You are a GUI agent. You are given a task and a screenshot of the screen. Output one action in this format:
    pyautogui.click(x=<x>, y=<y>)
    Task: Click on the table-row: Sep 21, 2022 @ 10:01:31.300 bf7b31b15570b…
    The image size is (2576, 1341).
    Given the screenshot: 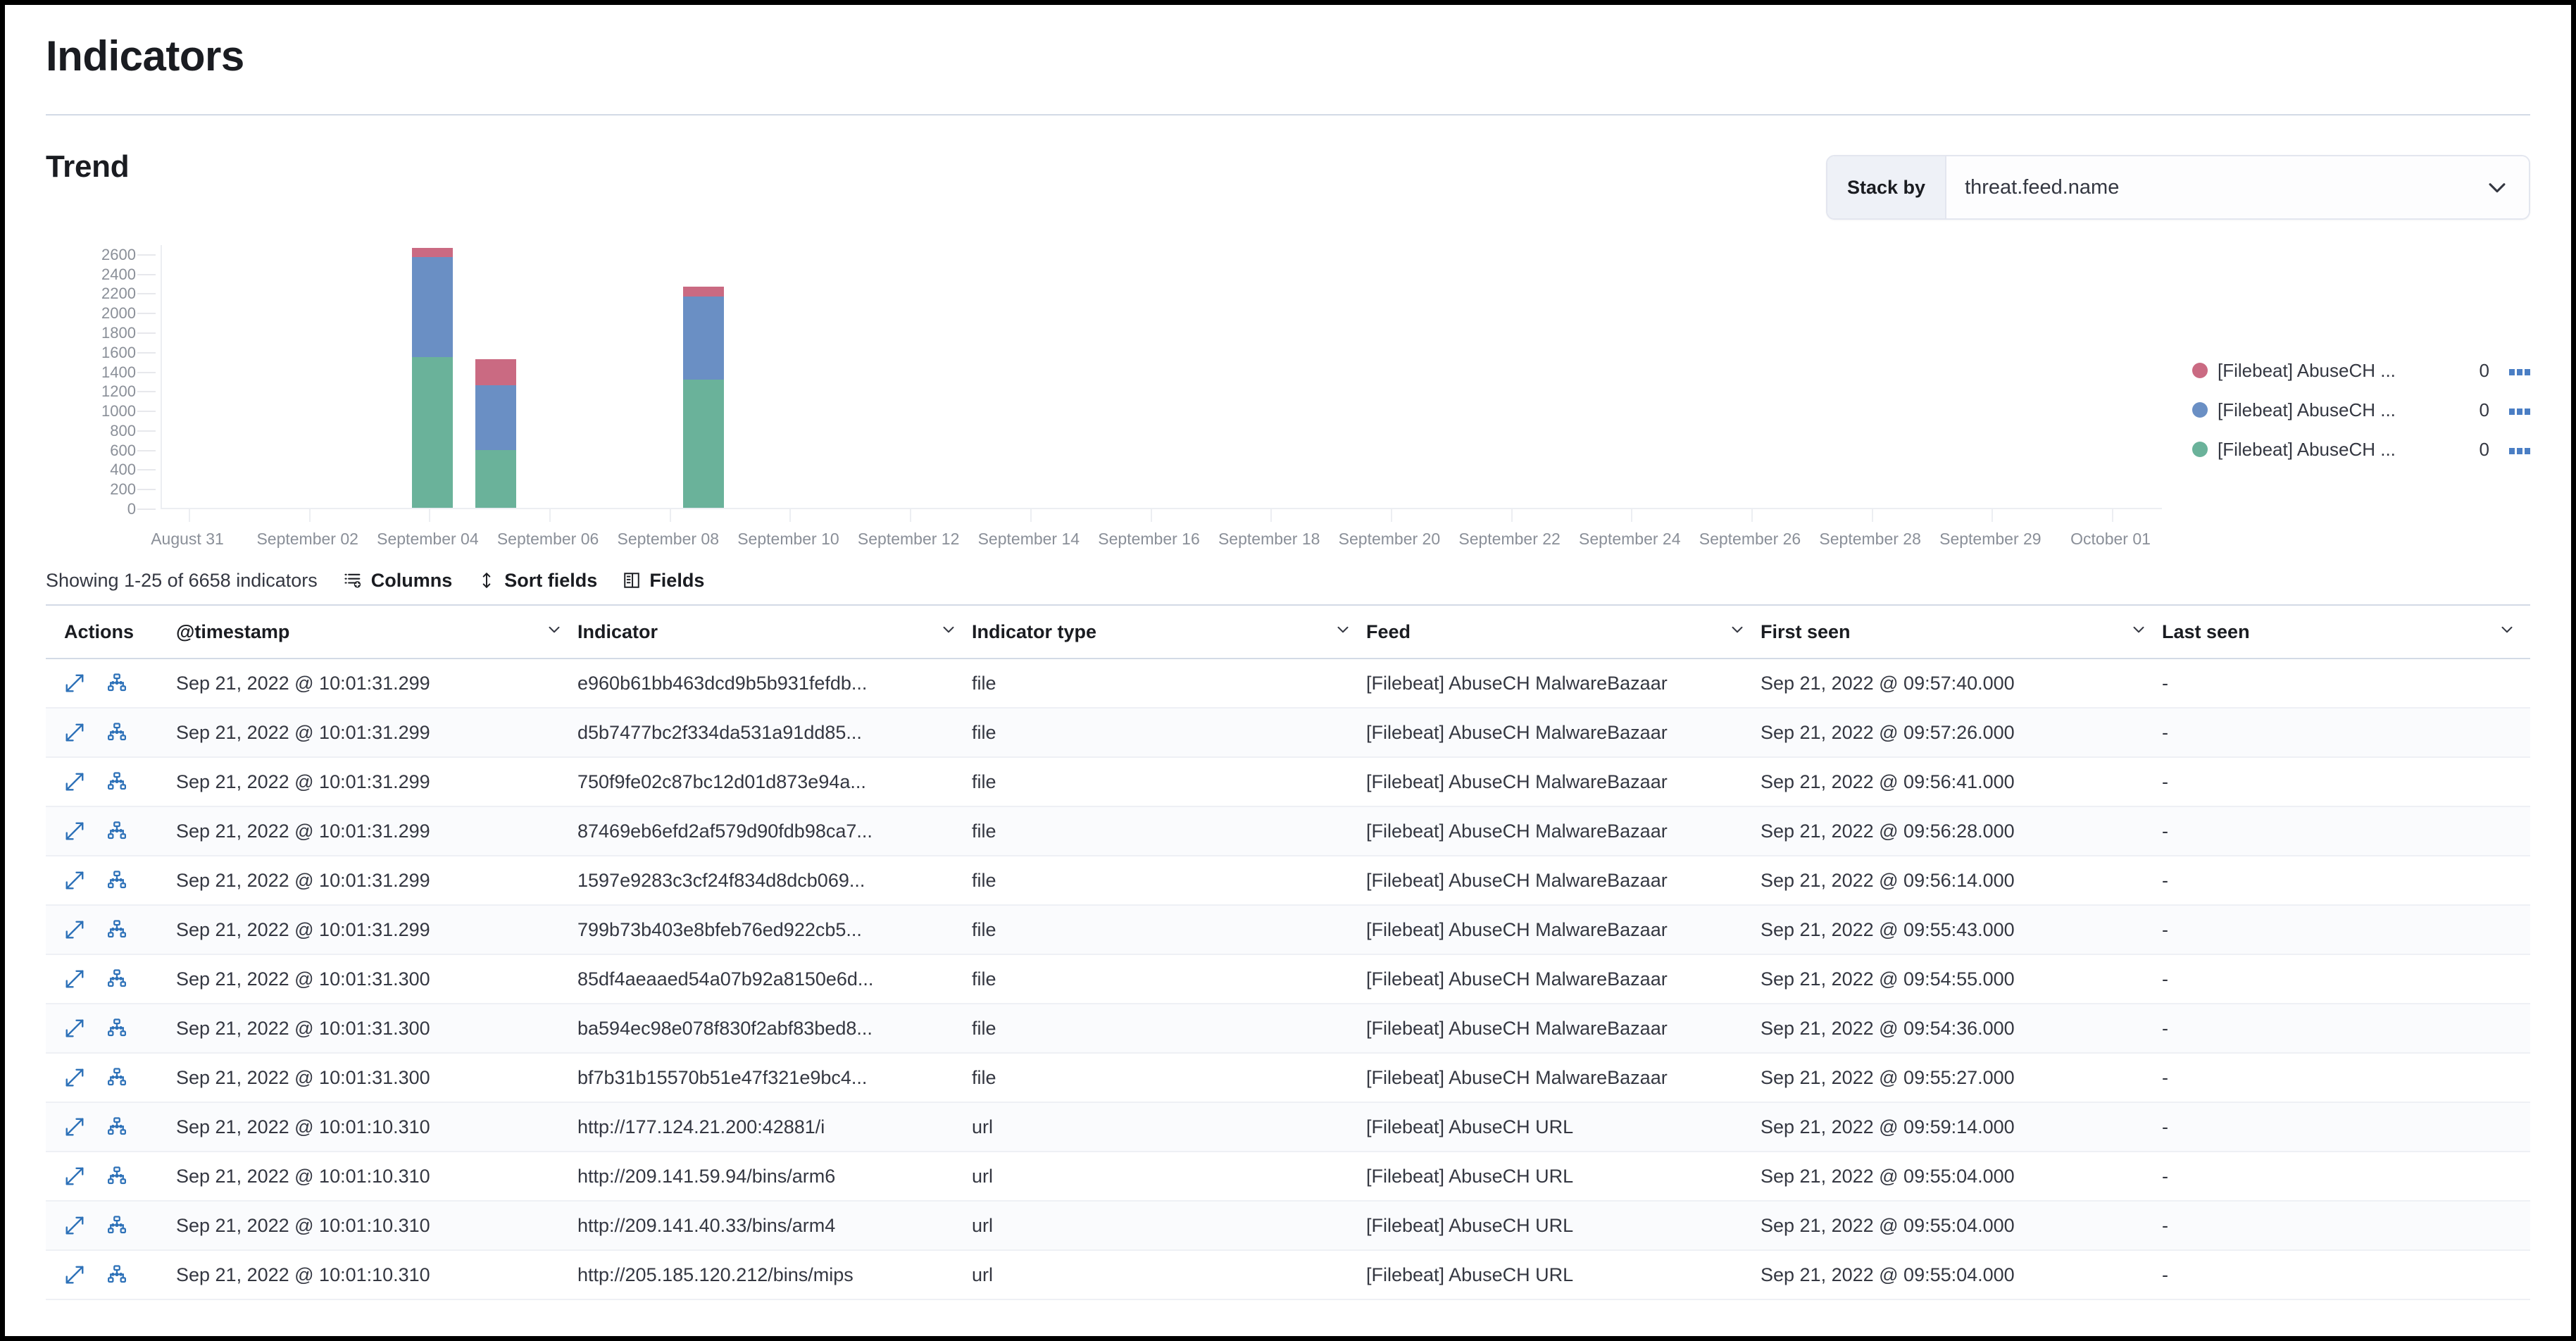 What is the action you would take?
    pyautogui.click(x=1288, y=1078)
    